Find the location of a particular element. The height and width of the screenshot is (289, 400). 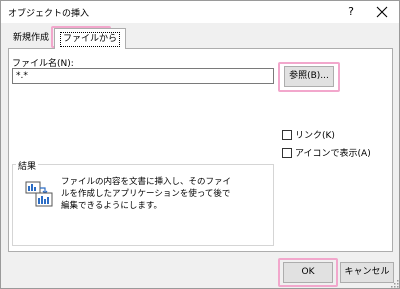

dialog-title: オブジェクトの挿入 is located at coordinates (49, 14).